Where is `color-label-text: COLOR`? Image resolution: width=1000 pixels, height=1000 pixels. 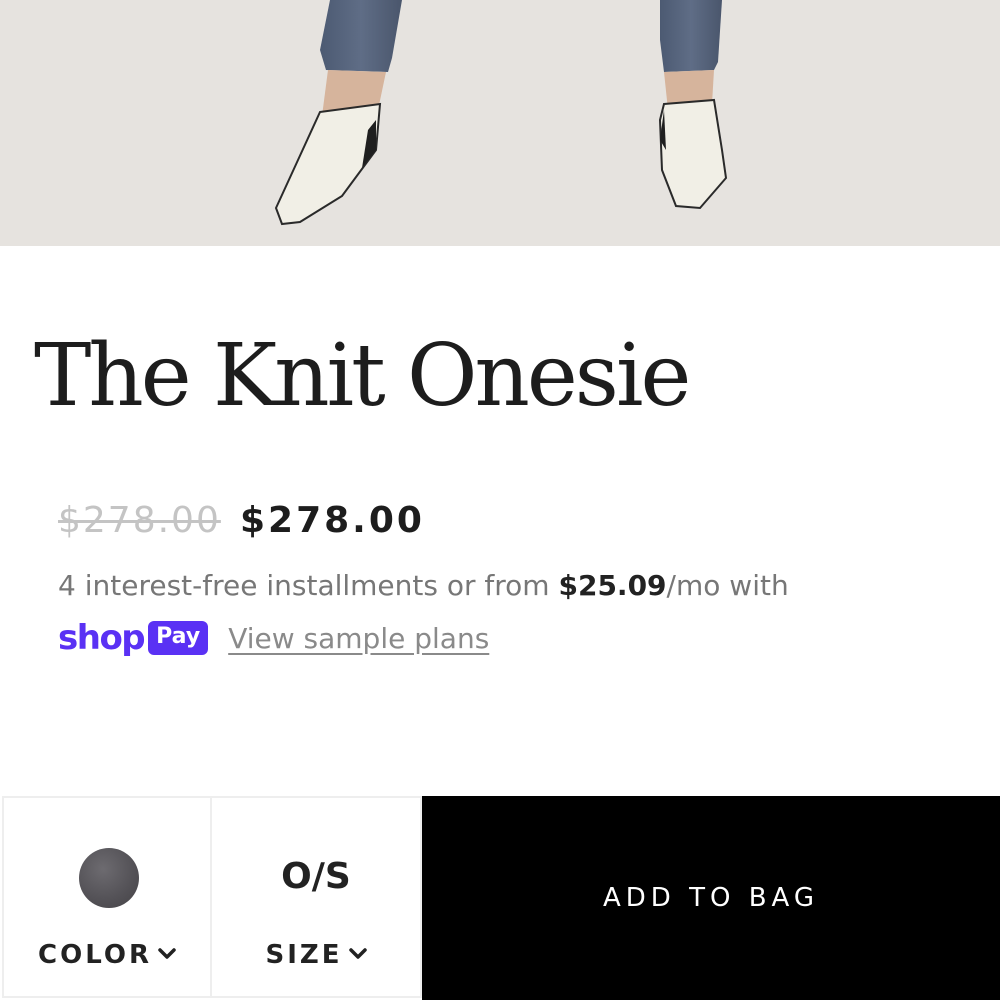
color-label-text: COLOR is located at coordinates (95, 955).